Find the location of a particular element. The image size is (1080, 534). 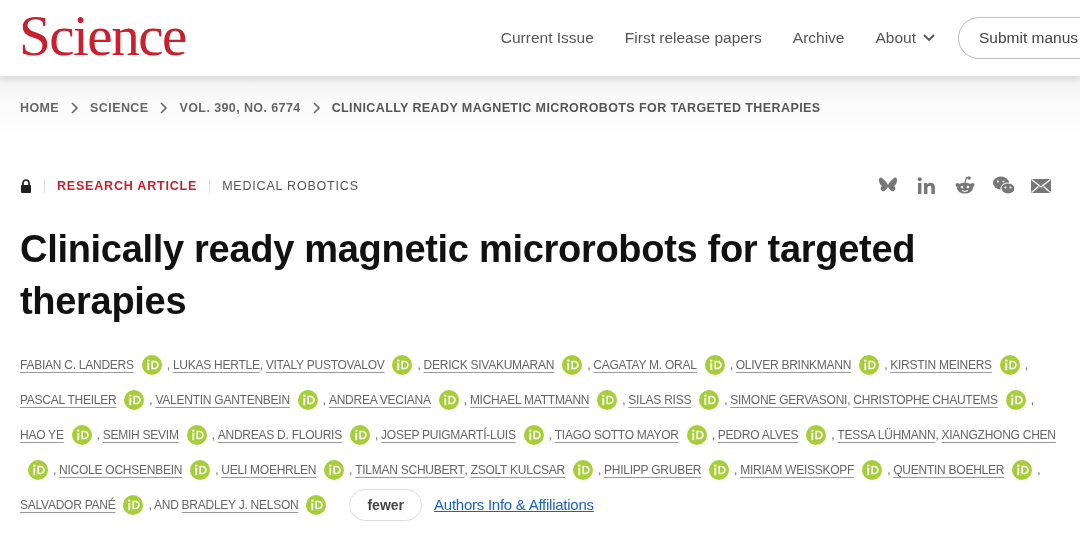

author-link: ANDREAS D. FLOURIS is located at coordinates (279, 434).